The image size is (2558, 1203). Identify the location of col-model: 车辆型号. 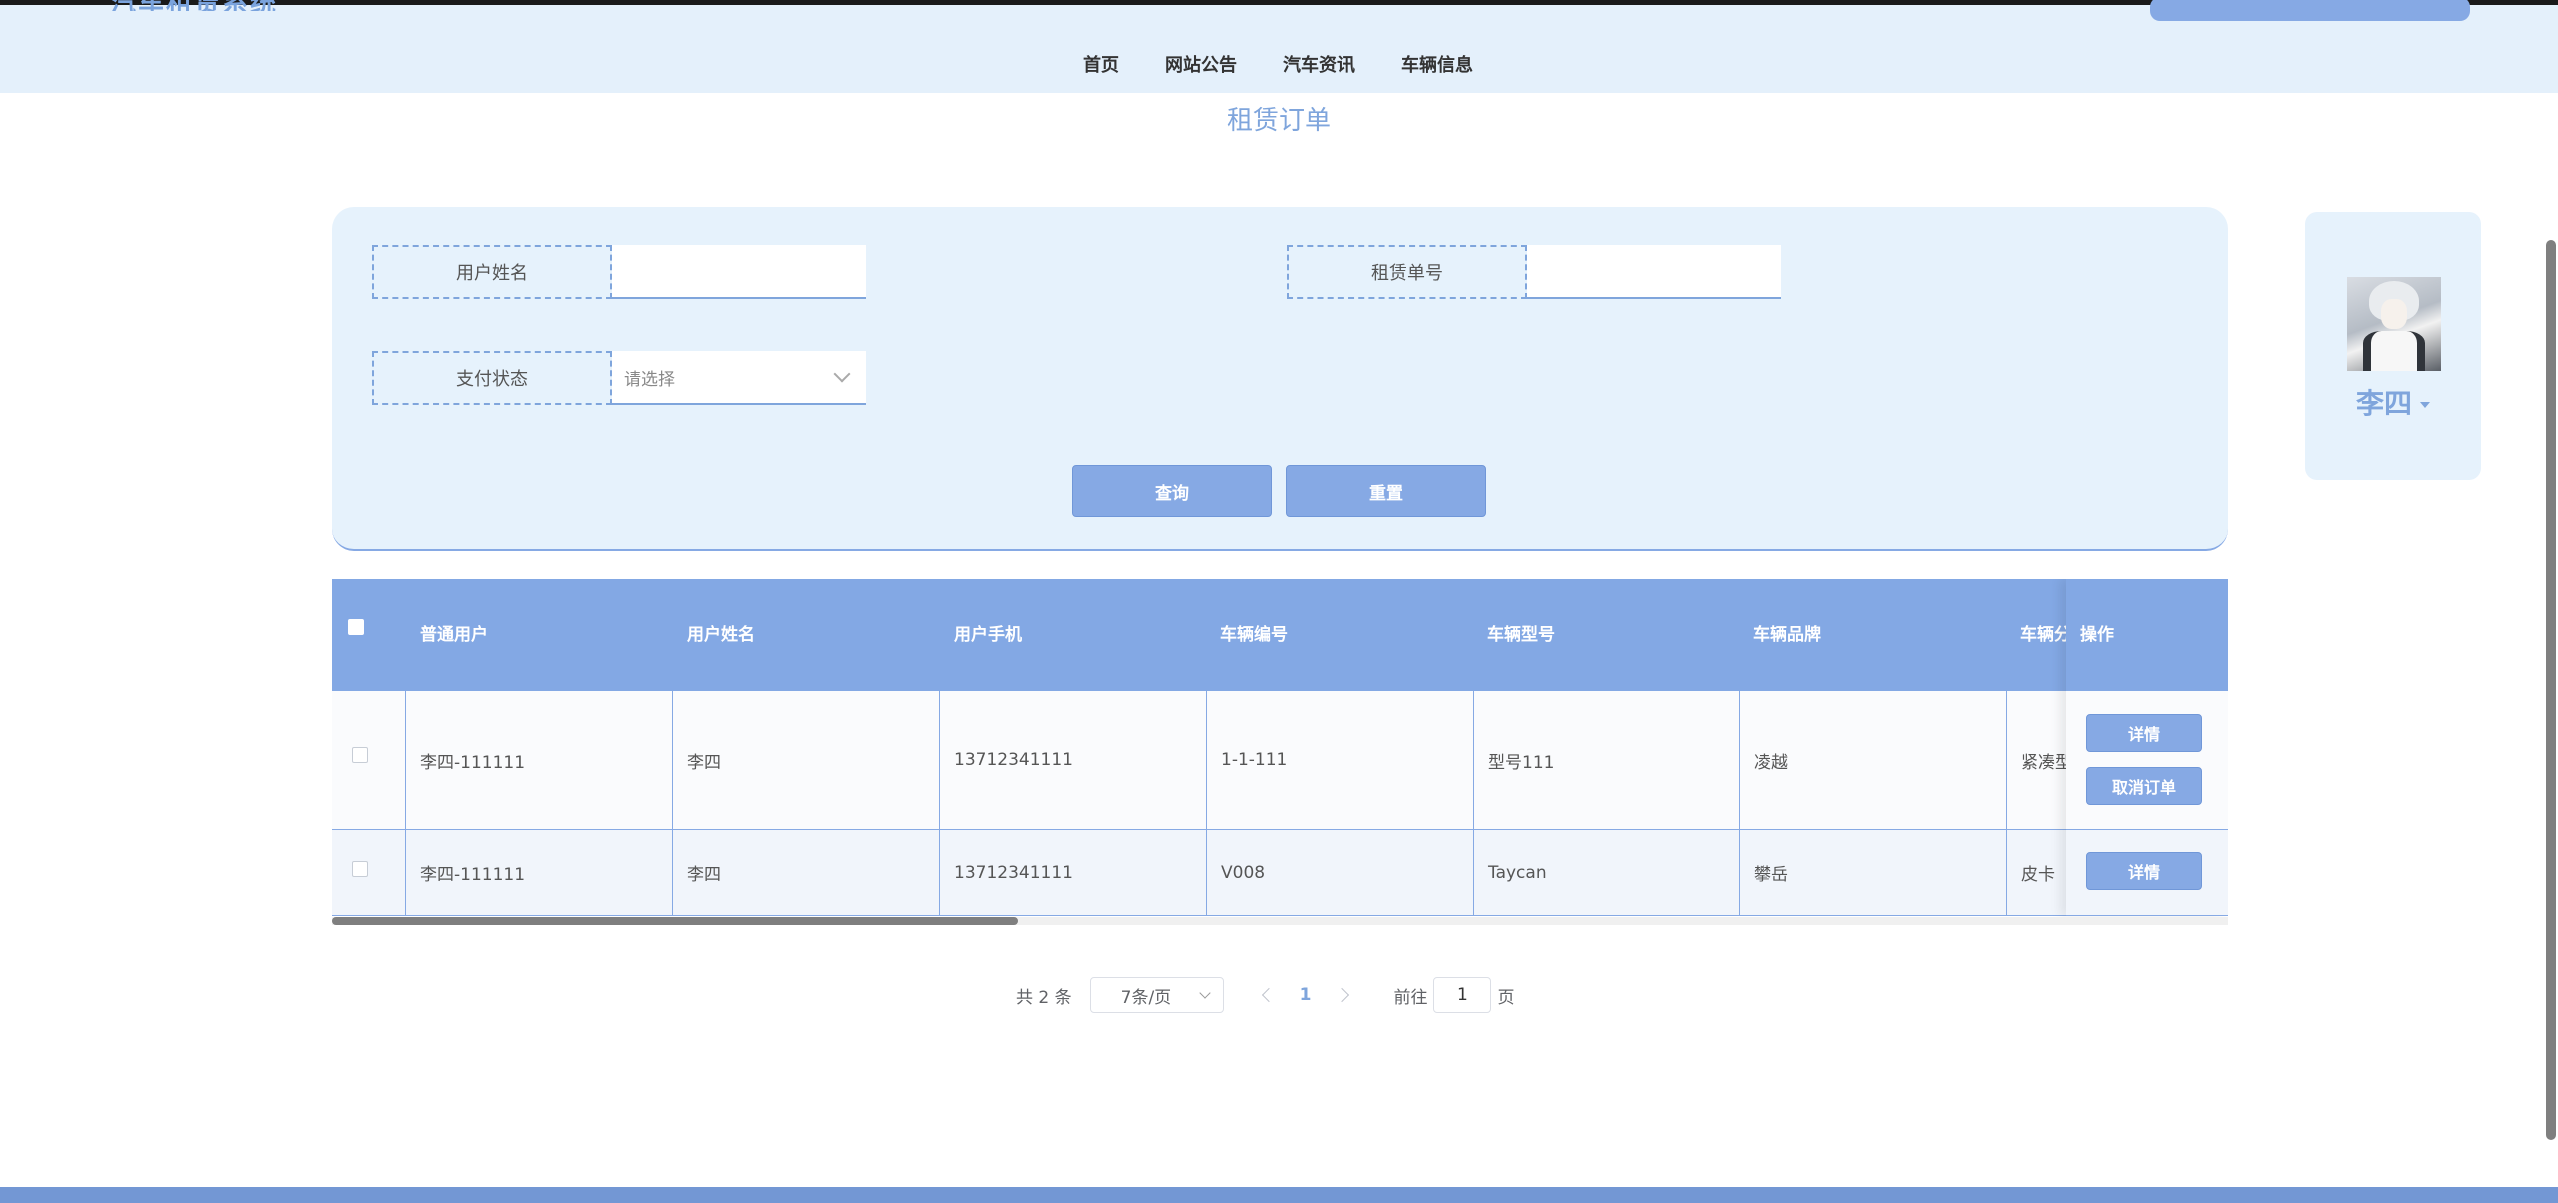
(1521, 635).